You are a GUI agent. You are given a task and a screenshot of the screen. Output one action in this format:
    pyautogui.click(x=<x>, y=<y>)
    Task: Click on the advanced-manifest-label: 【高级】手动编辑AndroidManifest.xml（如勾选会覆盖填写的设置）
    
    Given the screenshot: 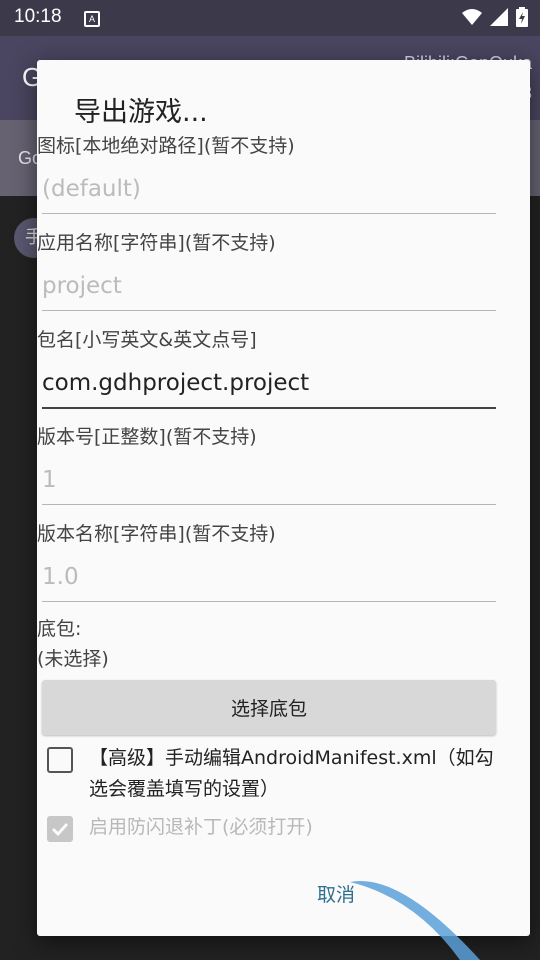 What is the action you would take?
    pyautogui.click(x=291, y=773)
    